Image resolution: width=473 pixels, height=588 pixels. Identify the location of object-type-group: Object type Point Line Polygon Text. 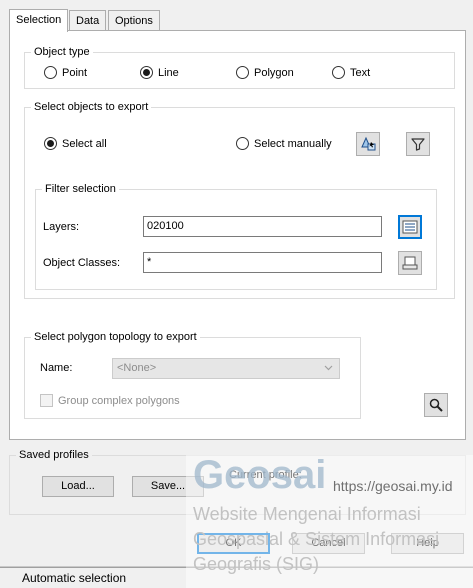
(239, 67).